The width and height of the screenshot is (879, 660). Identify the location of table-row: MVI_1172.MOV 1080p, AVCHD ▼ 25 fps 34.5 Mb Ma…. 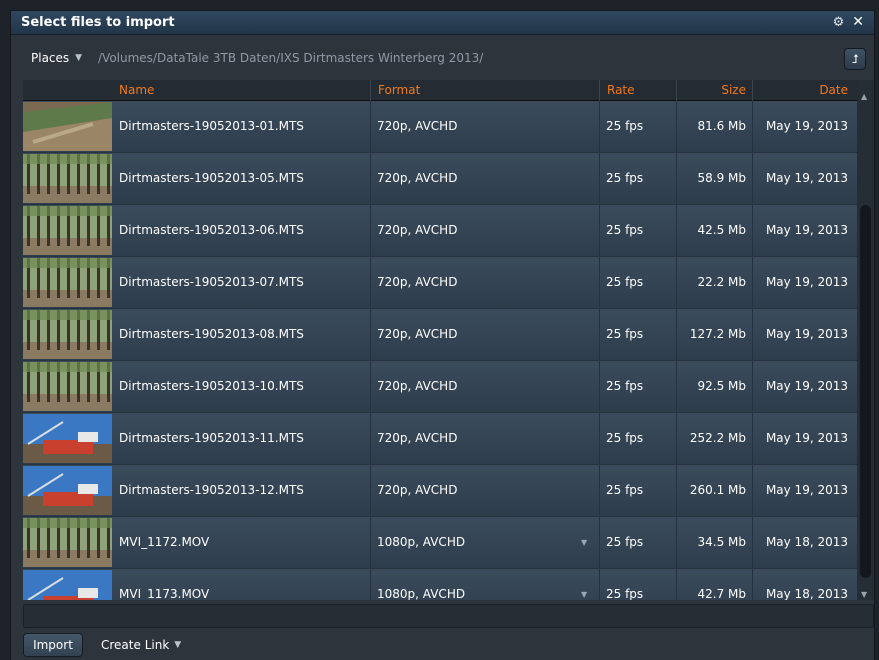
(440, 543).